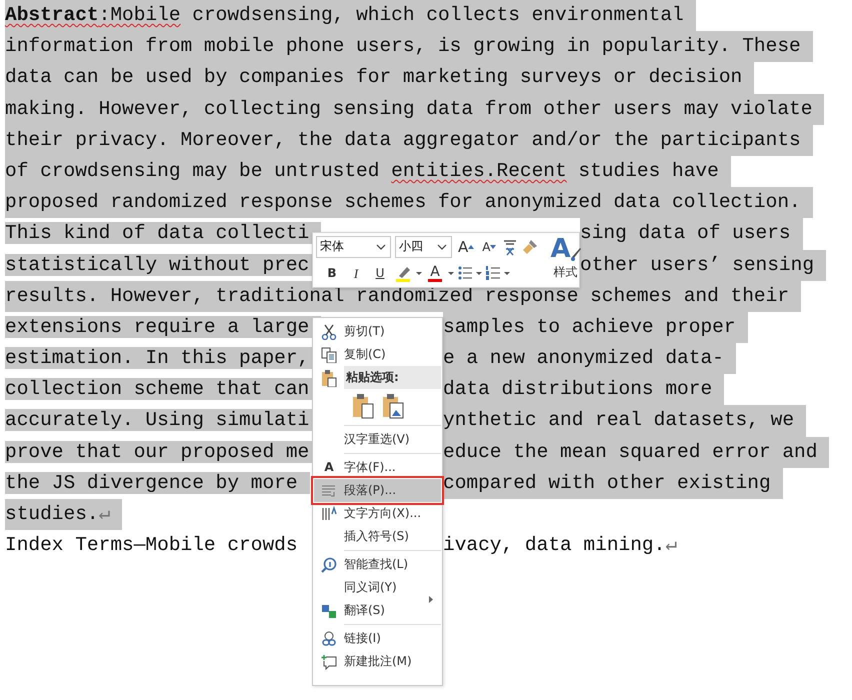 This screenshot has width=852, height=700. I want to click on numbered-list-icon, so click(493, 273).